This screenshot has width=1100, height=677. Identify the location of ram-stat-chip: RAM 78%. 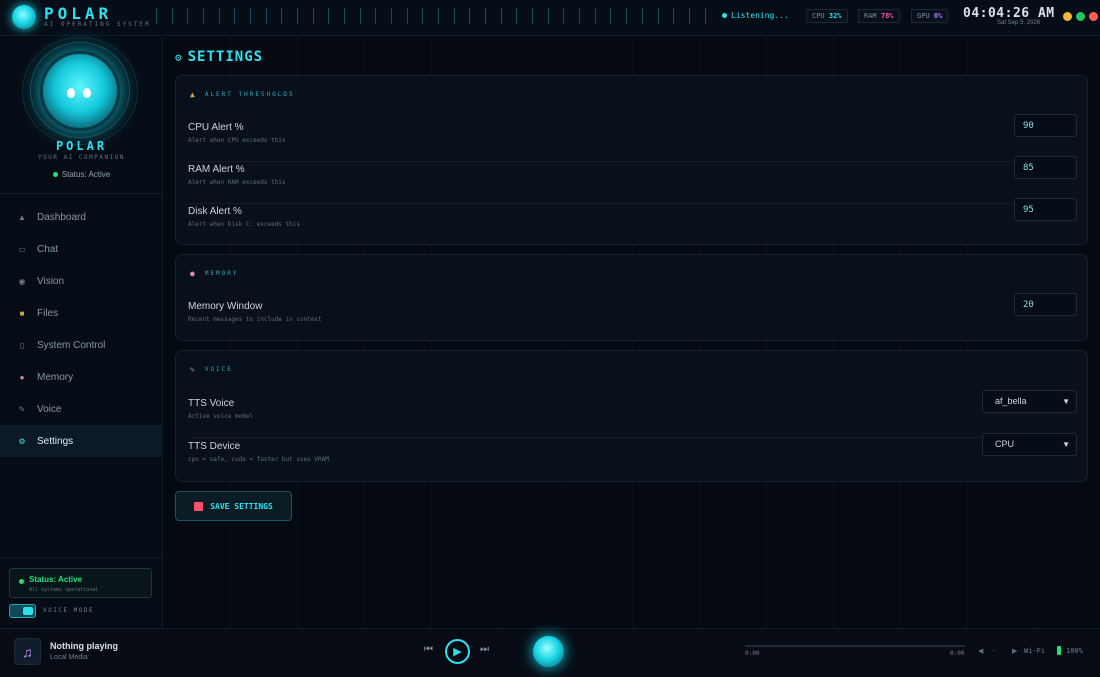
(879, 16).